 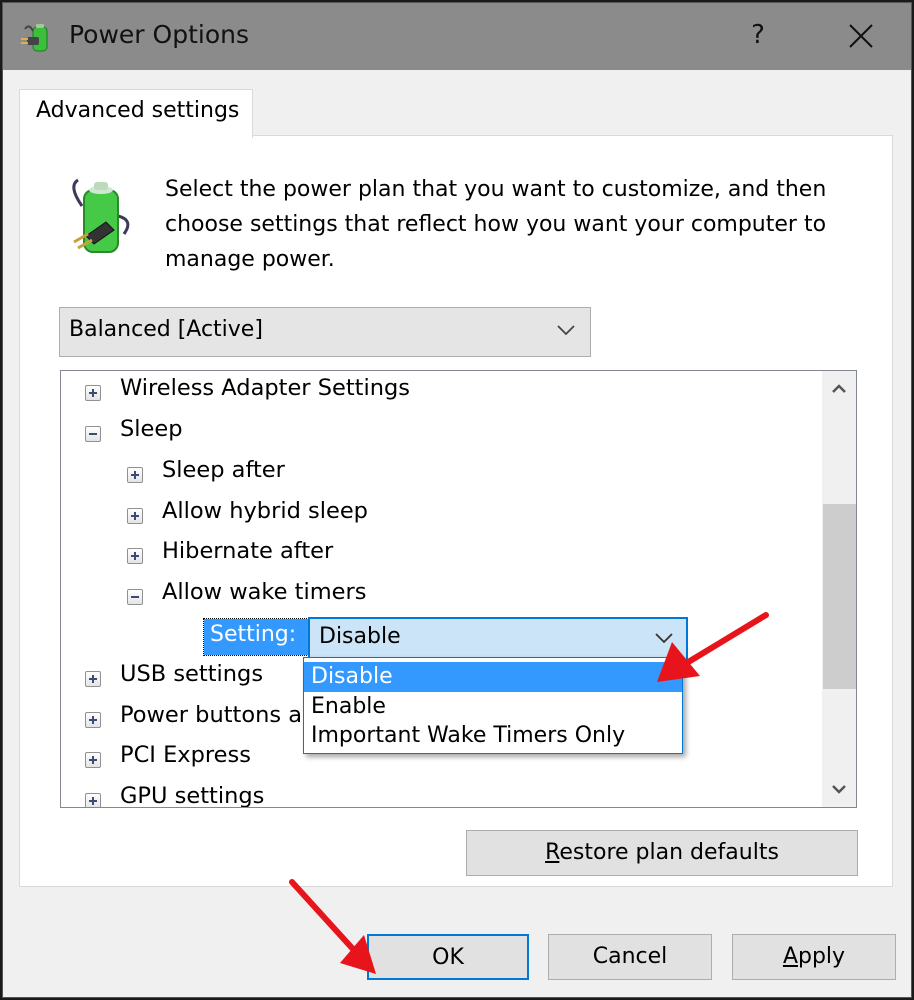 I want to click on power-plan-value: Balanced [Active], so click(x=166, y=329).